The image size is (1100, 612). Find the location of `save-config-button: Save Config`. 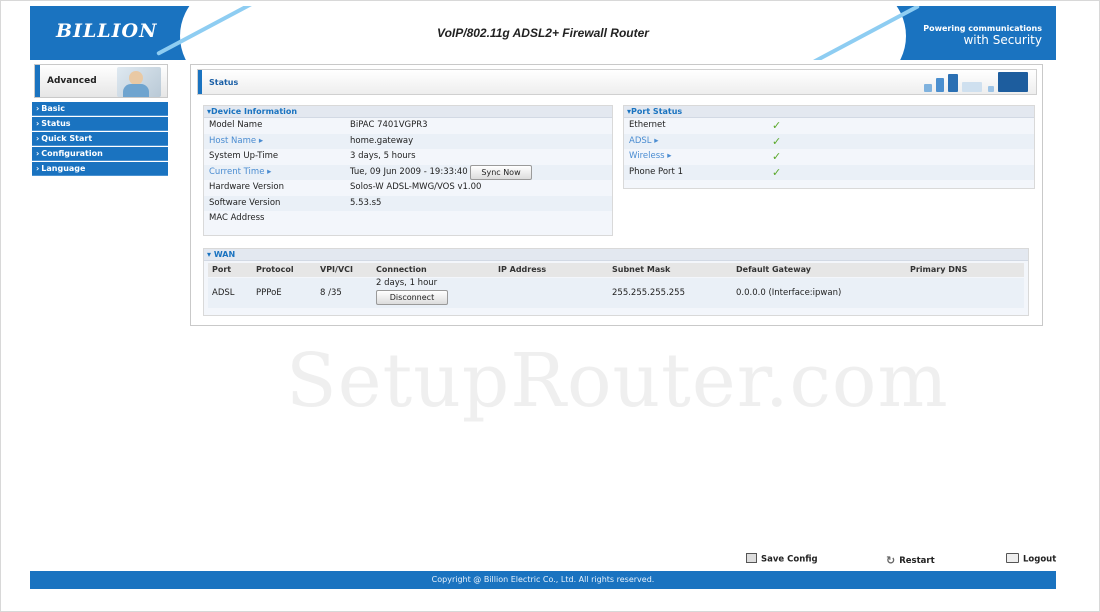

save-config-button: Save Config is located at coordinates (782, 559).